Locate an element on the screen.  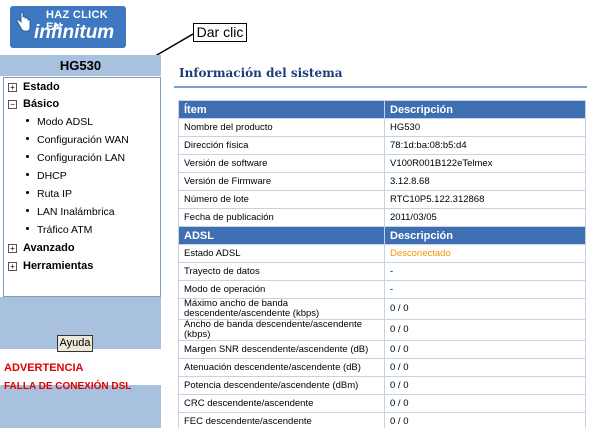
column-header-adsl: ADSL is located at coordinates (281, 235).